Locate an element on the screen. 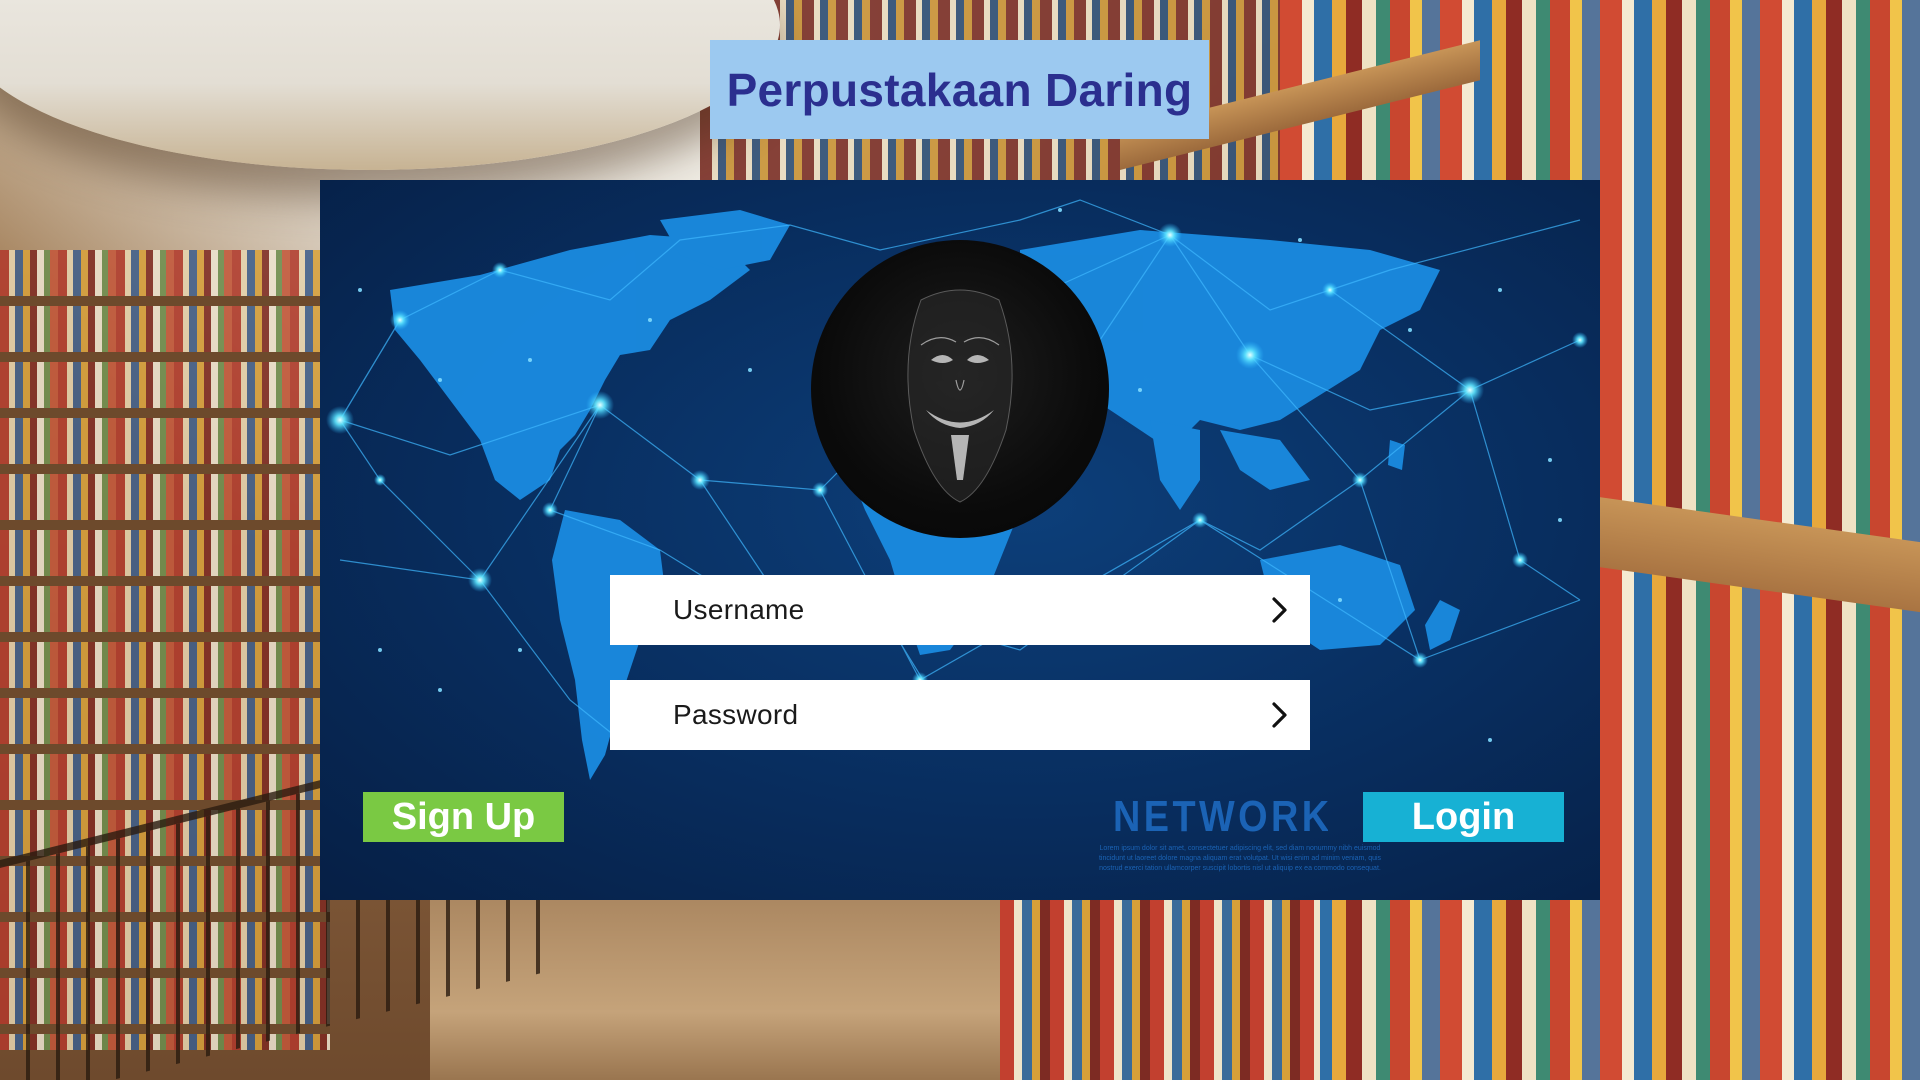 The image size is (1920, 1080). page-title-box: Perpustakaan Daring is located at coordinates (959, 89).